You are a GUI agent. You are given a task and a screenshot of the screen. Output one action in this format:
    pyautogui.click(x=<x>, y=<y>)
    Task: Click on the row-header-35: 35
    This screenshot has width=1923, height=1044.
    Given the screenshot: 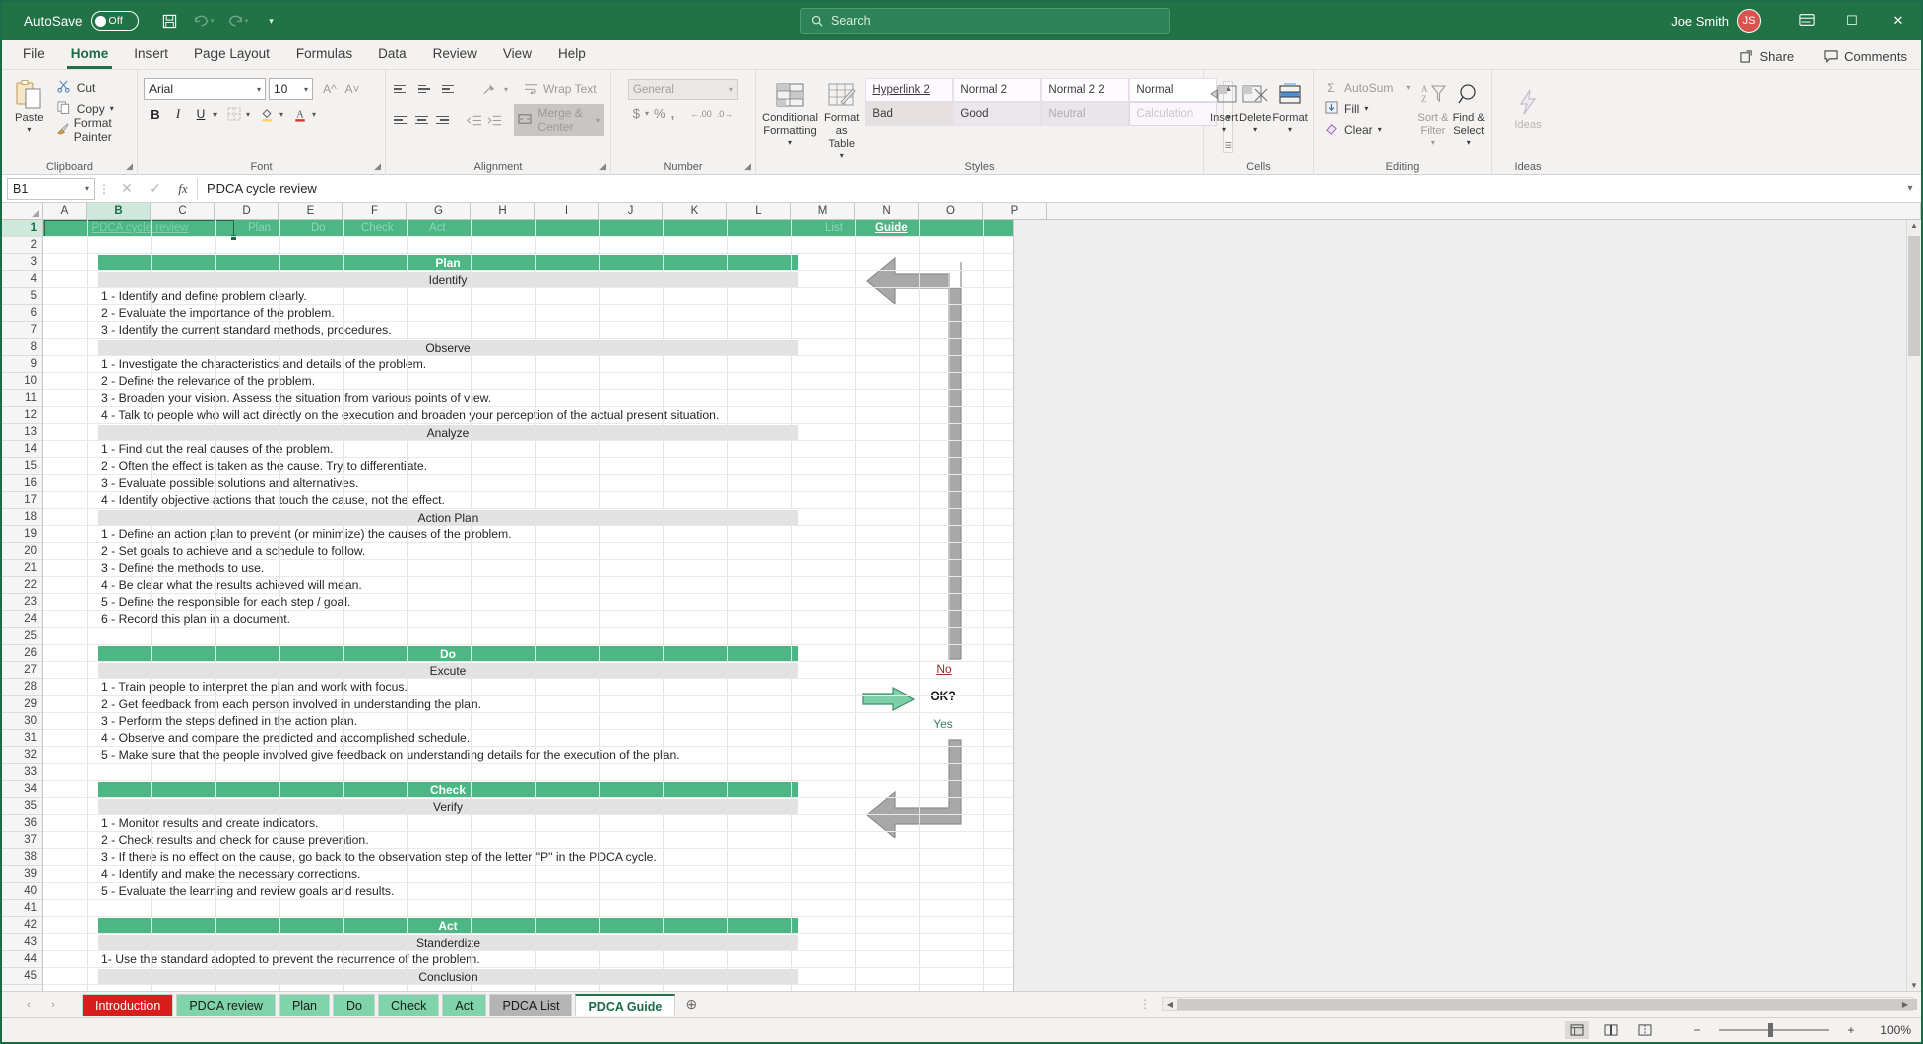 What is the action you would take?
    pyautogui.click(x=22, y=806)
    